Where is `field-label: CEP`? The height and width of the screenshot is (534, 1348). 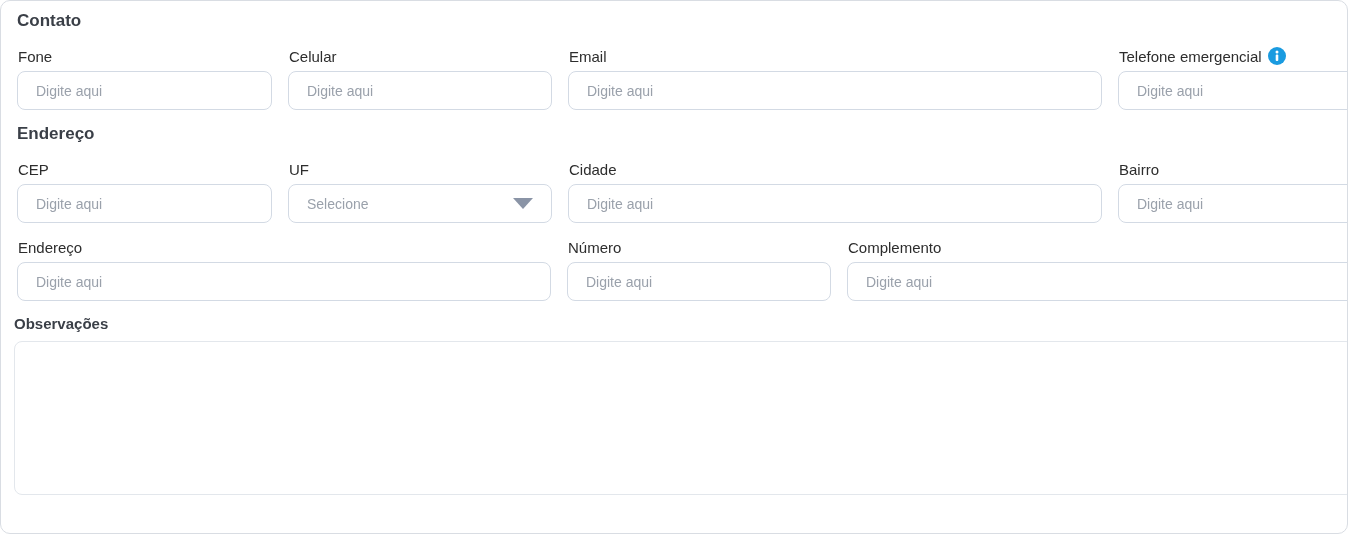 field-label: CEP is located at coordinates (33, 169).